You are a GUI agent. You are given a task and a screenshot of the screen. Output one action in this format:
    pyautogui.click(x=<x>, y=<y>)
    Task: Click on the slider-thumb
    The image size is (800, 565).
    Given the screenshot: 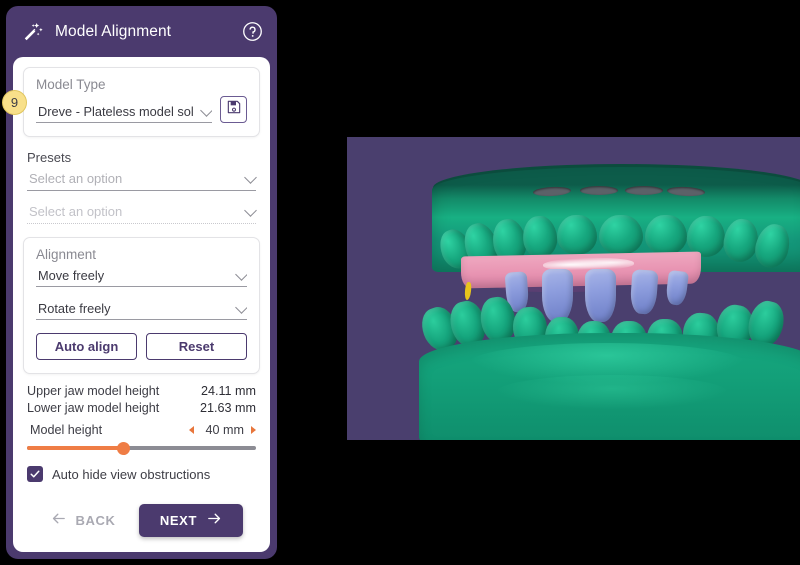 What is the action you would take?
    pyautogui.click(x=123, y=448)
    